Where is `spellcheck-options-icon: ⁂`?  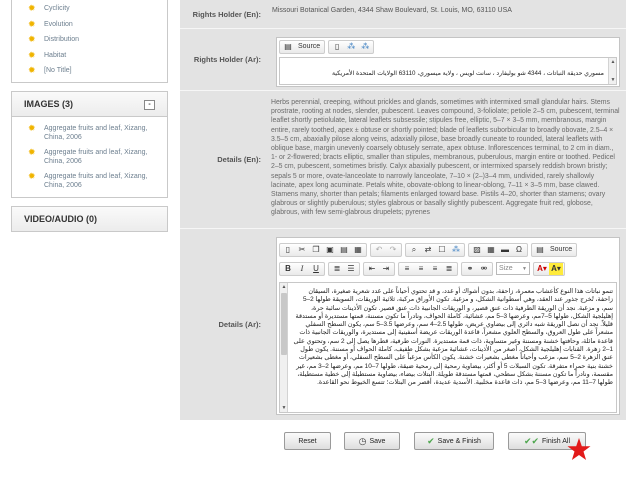
spellcheck-options-icon: ⁂ is located at coordinates (365, 47).